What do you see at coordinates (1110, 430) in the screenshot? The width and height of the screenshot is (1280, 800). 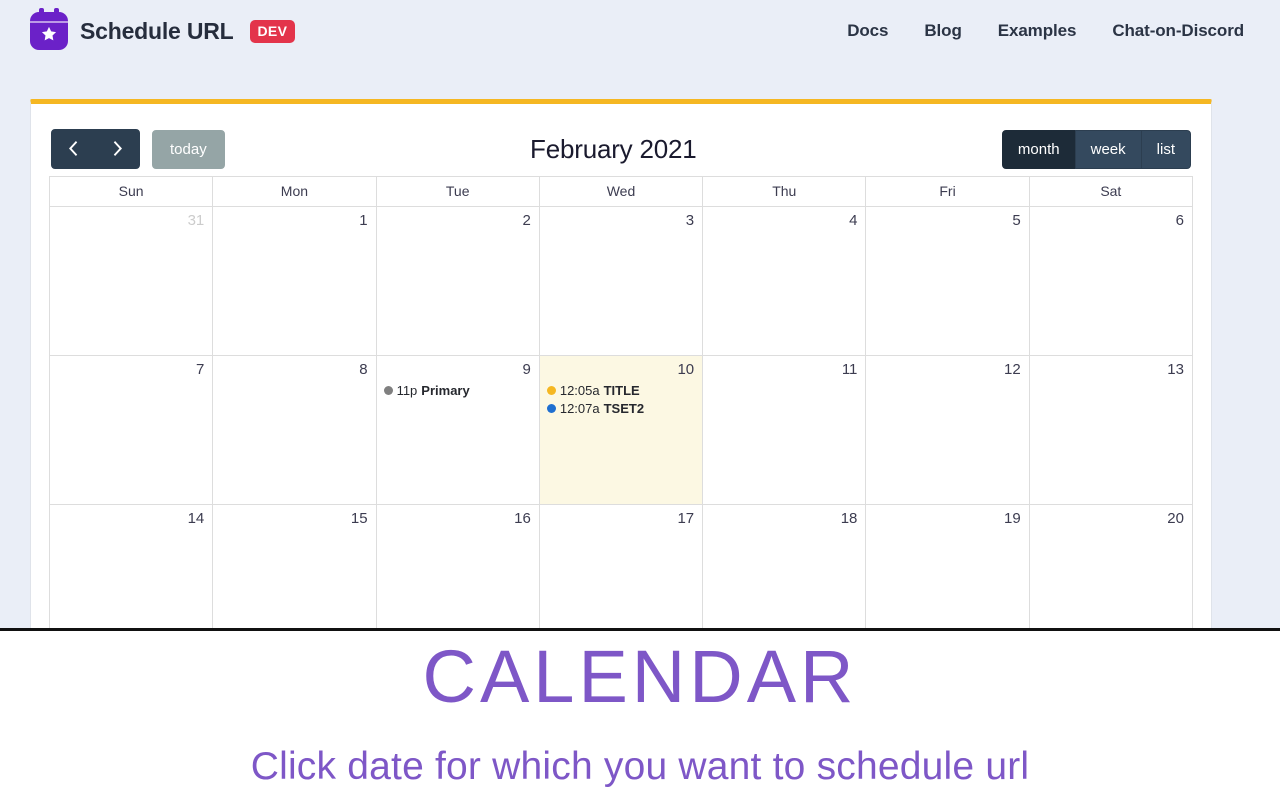 I see `calendar-day-cell: 13` at bounding box center [1110, 430].